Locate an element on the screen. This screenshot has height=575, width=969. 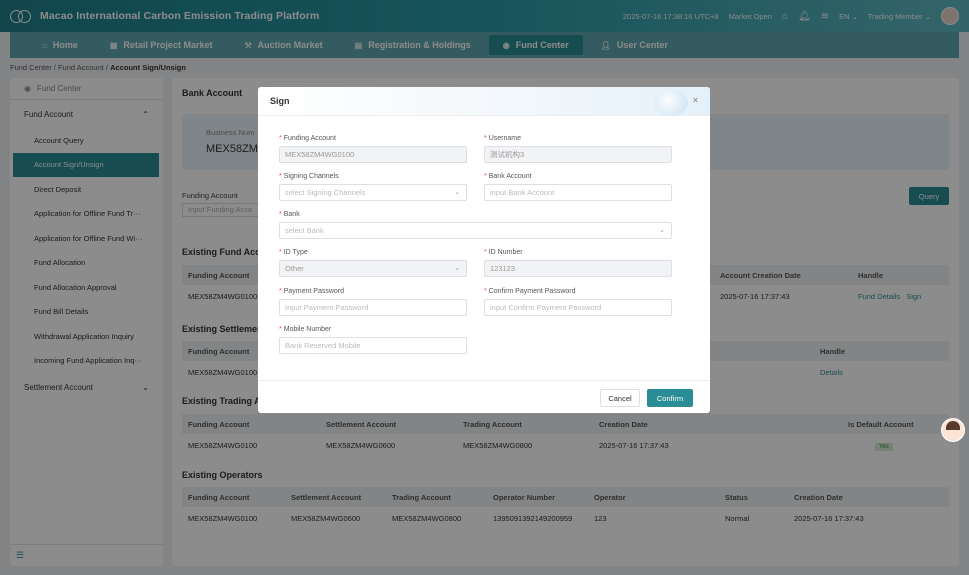
mobile-number-input: Bank Reserved Mobile is located at coordinates (373, 345).